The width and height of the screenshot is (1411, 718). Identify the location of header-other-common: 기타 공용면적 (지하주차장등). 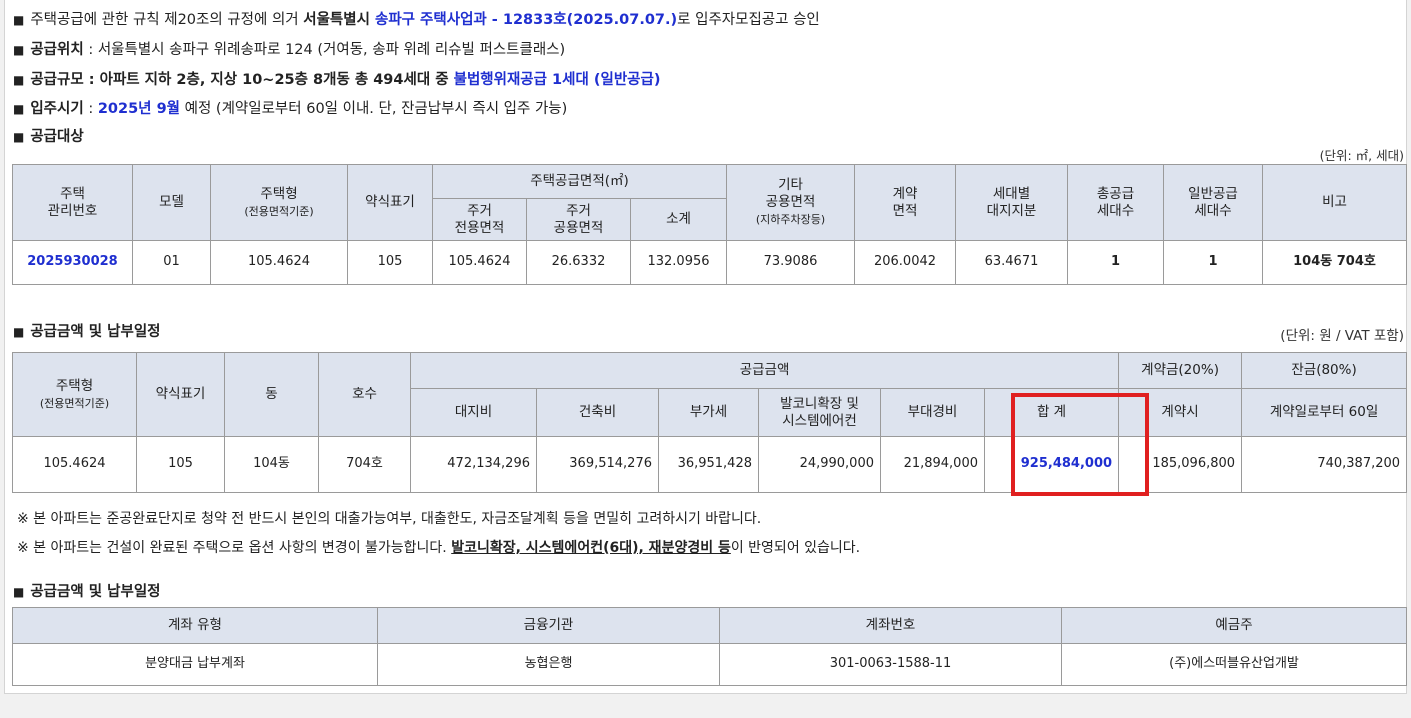
(790, 202).